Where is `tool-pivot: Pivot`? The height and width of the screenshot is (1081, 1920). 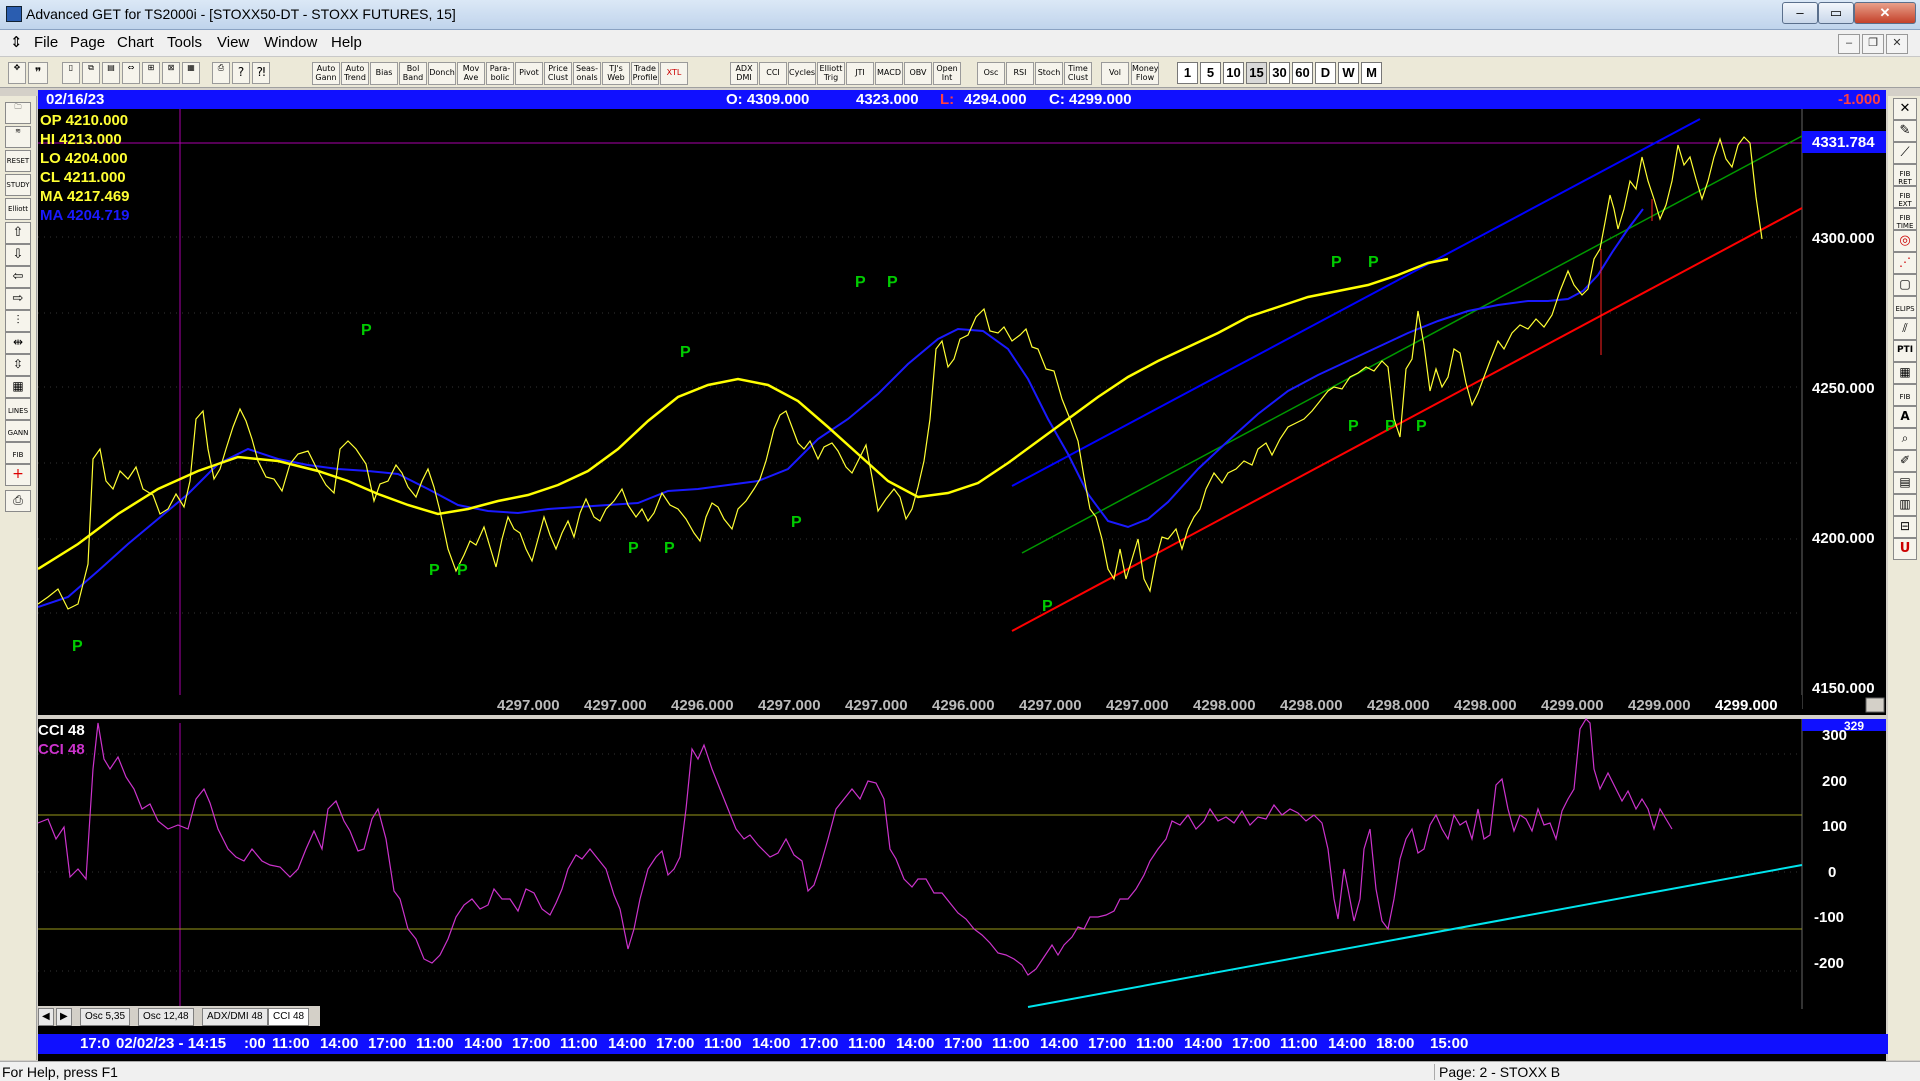 tool-pivot: Pivot is located at coordinates (529, 73).